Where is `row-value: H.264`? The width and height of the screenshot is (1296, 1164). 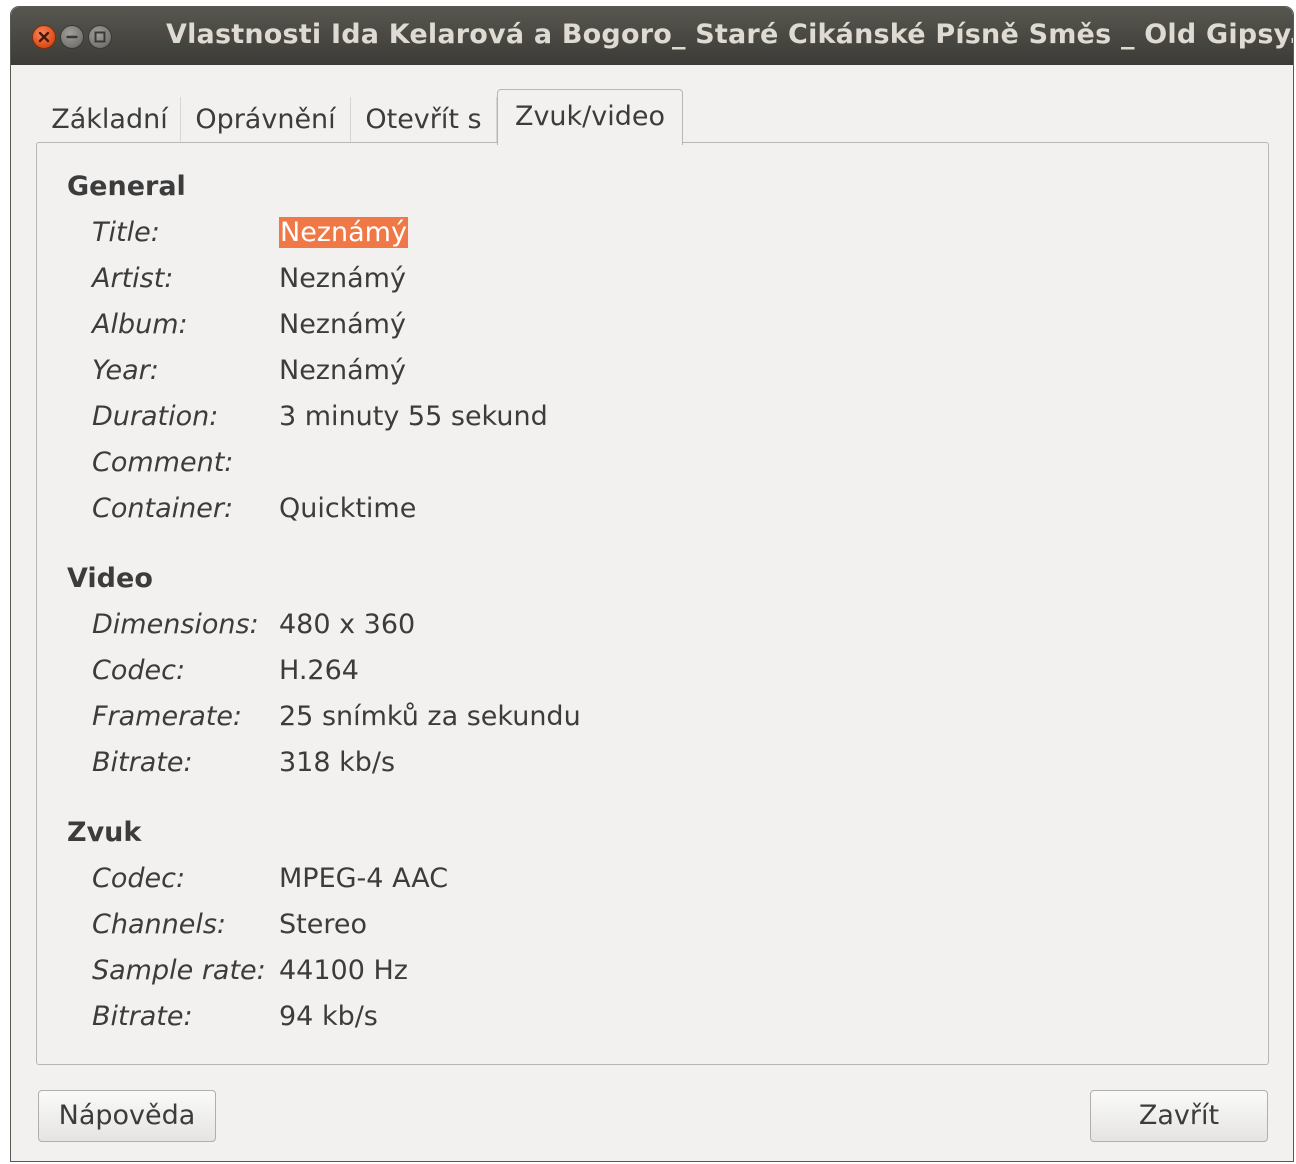 row-value: H.264 is located at coordinates (319, 670).